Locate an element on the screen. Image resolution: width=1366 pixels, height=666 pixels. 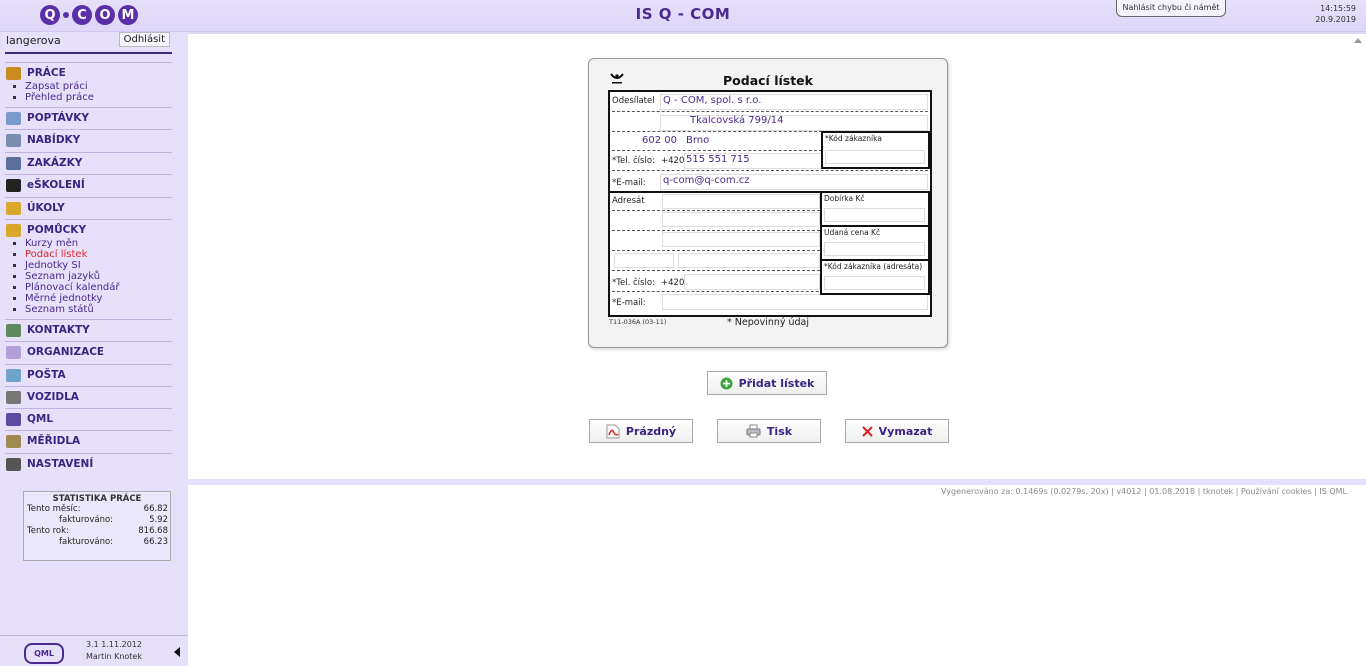
footer-band is located at coordinates (777, 482).